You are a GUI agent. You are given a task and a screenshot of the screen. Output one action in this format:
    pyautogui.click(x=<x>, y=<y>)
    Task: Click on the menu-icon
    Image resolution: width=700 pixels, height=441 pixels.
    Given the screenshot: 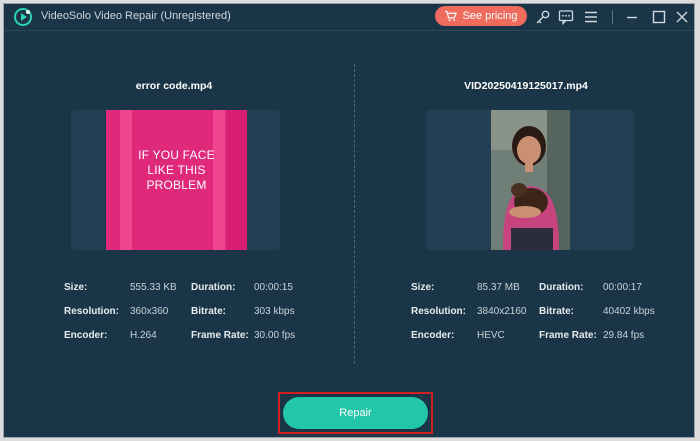 What is the action you would take?
    pyautogui.click(x=591, y=17)
    